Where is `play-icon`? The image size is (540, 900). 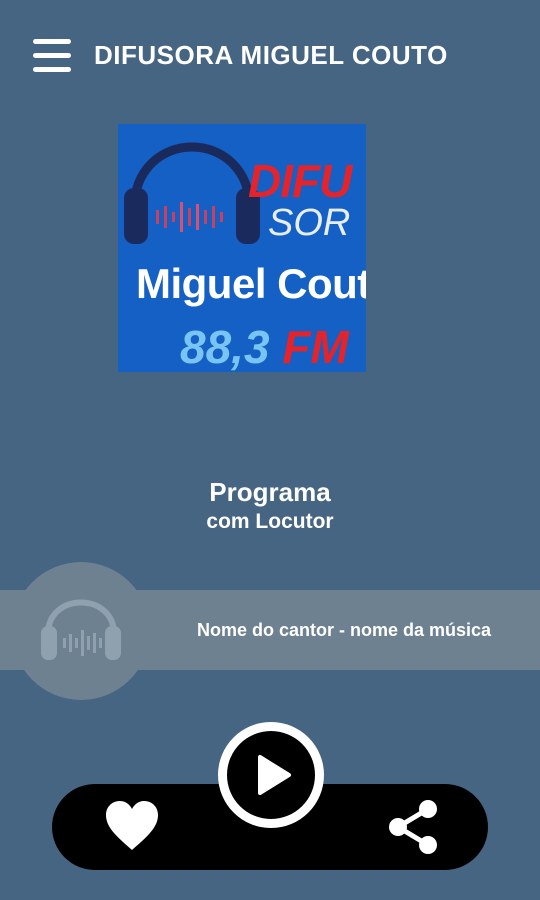 play-icon is located at coordinates (274, 775).